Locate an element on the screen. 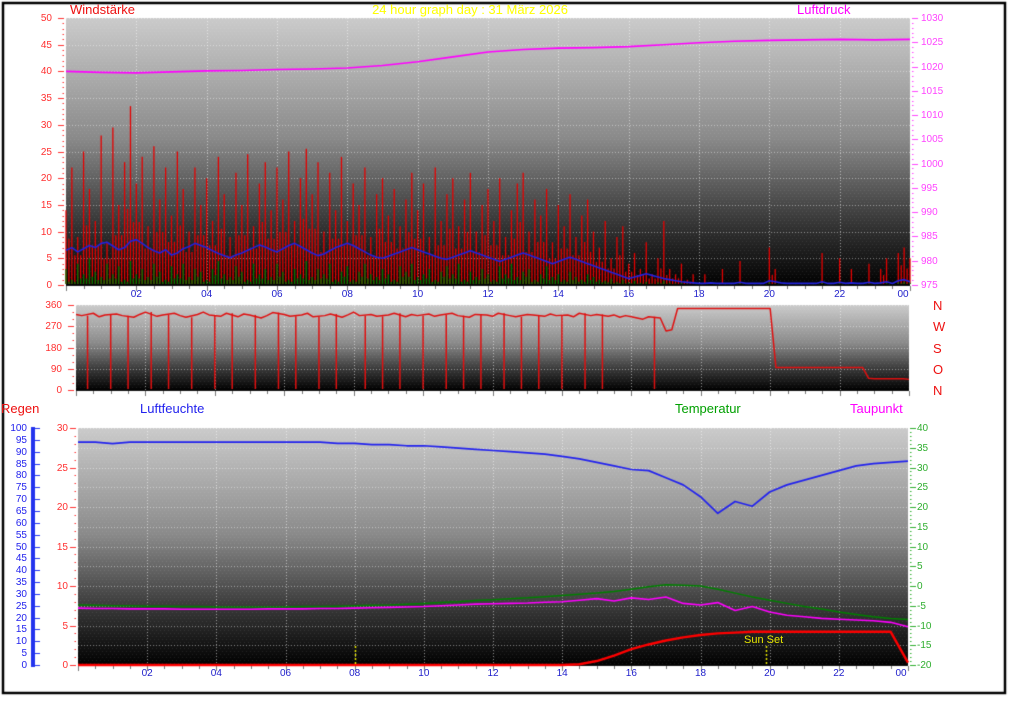 Image resolution: width=1024 pixels, height=705 pixels. tick-label: 100 is located at coordinates (18, 428).